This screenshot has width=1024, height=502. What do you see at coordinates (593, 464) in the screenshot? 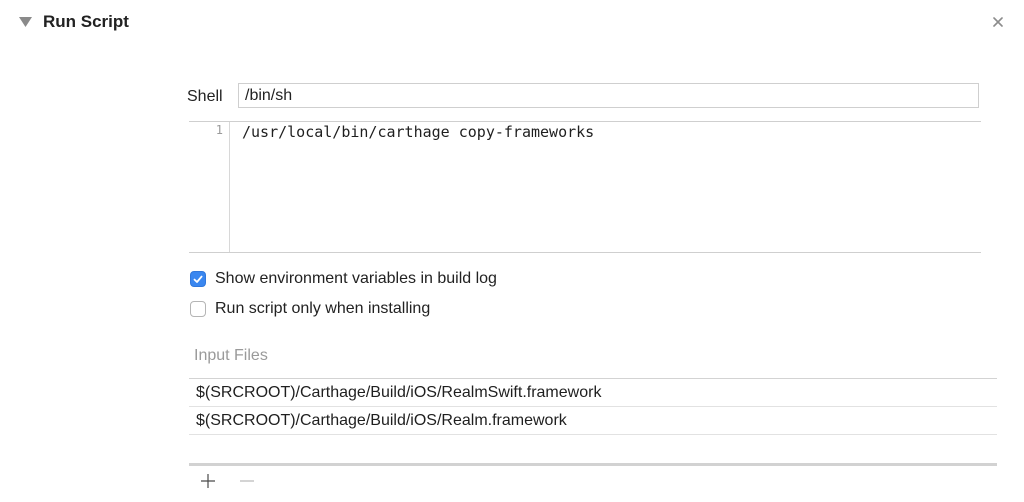
I see `list-bottom-divider` at bounding box center [593, 464].